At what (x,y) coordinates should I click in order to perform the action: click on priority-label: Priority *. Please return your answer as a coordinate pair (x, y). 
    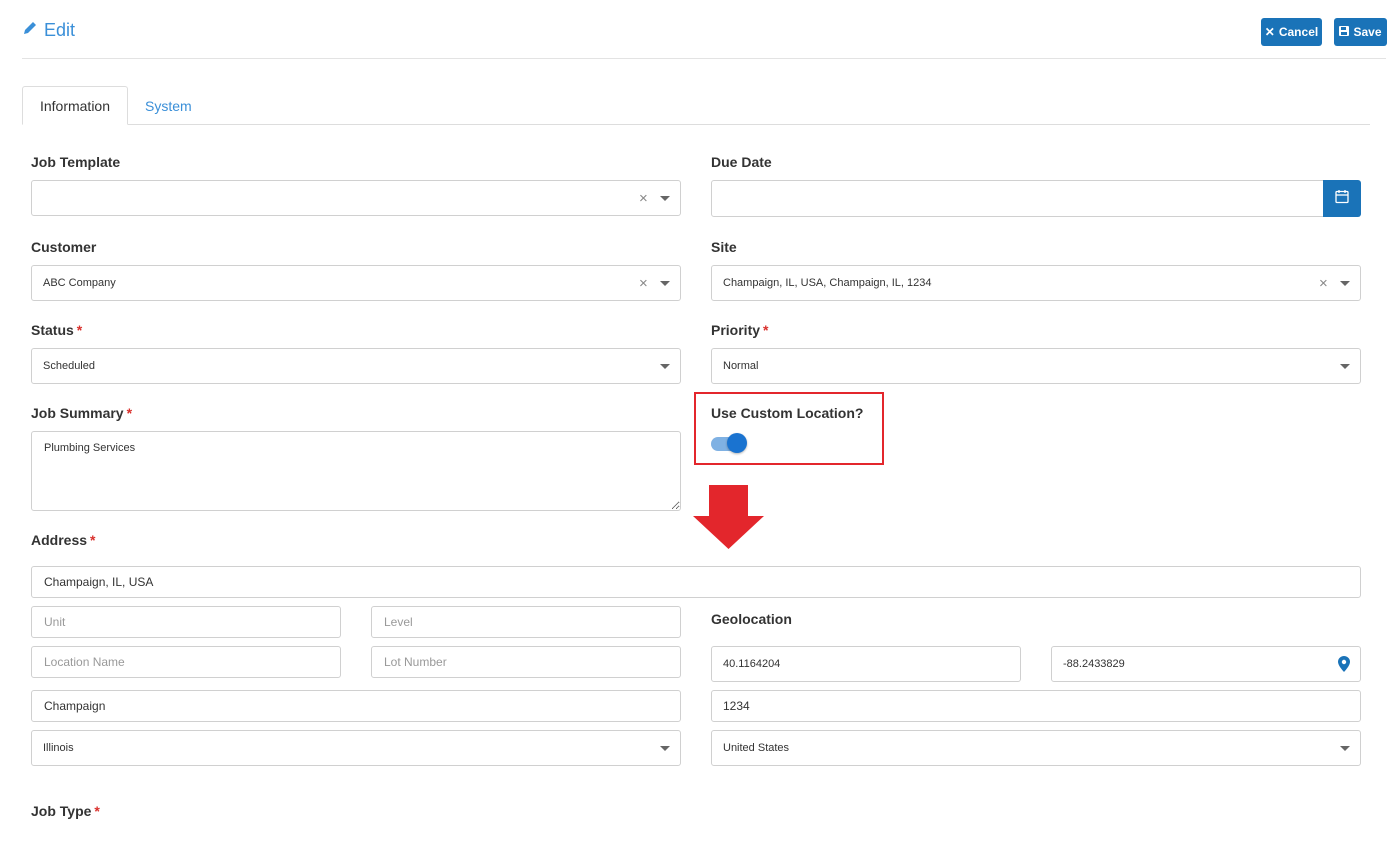
    Looking at the image, I should click on (740, 330).